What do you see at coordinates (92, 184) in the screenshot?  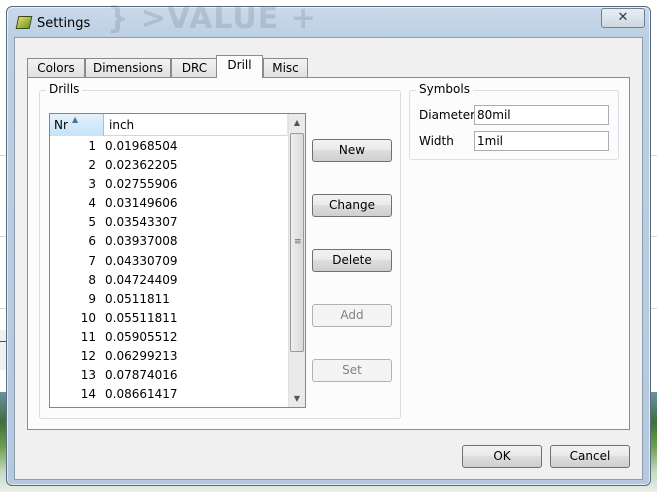 I see `drill-nr: 3` at bounding box center [92, 184].